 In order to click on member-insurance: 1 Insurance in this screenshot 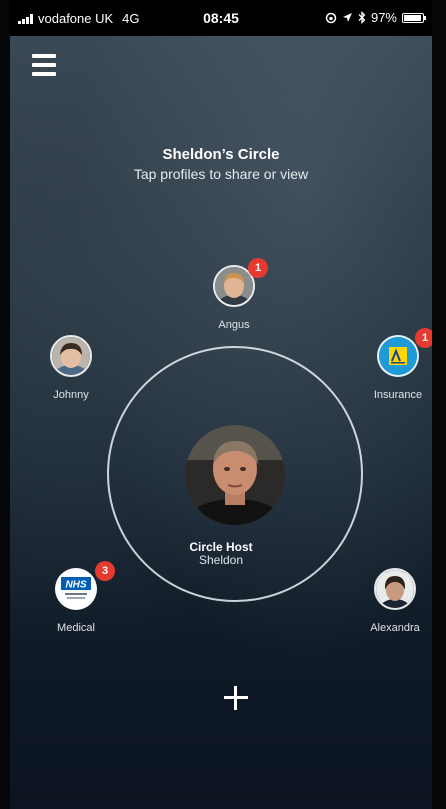, I will do `click(390, 364)`.